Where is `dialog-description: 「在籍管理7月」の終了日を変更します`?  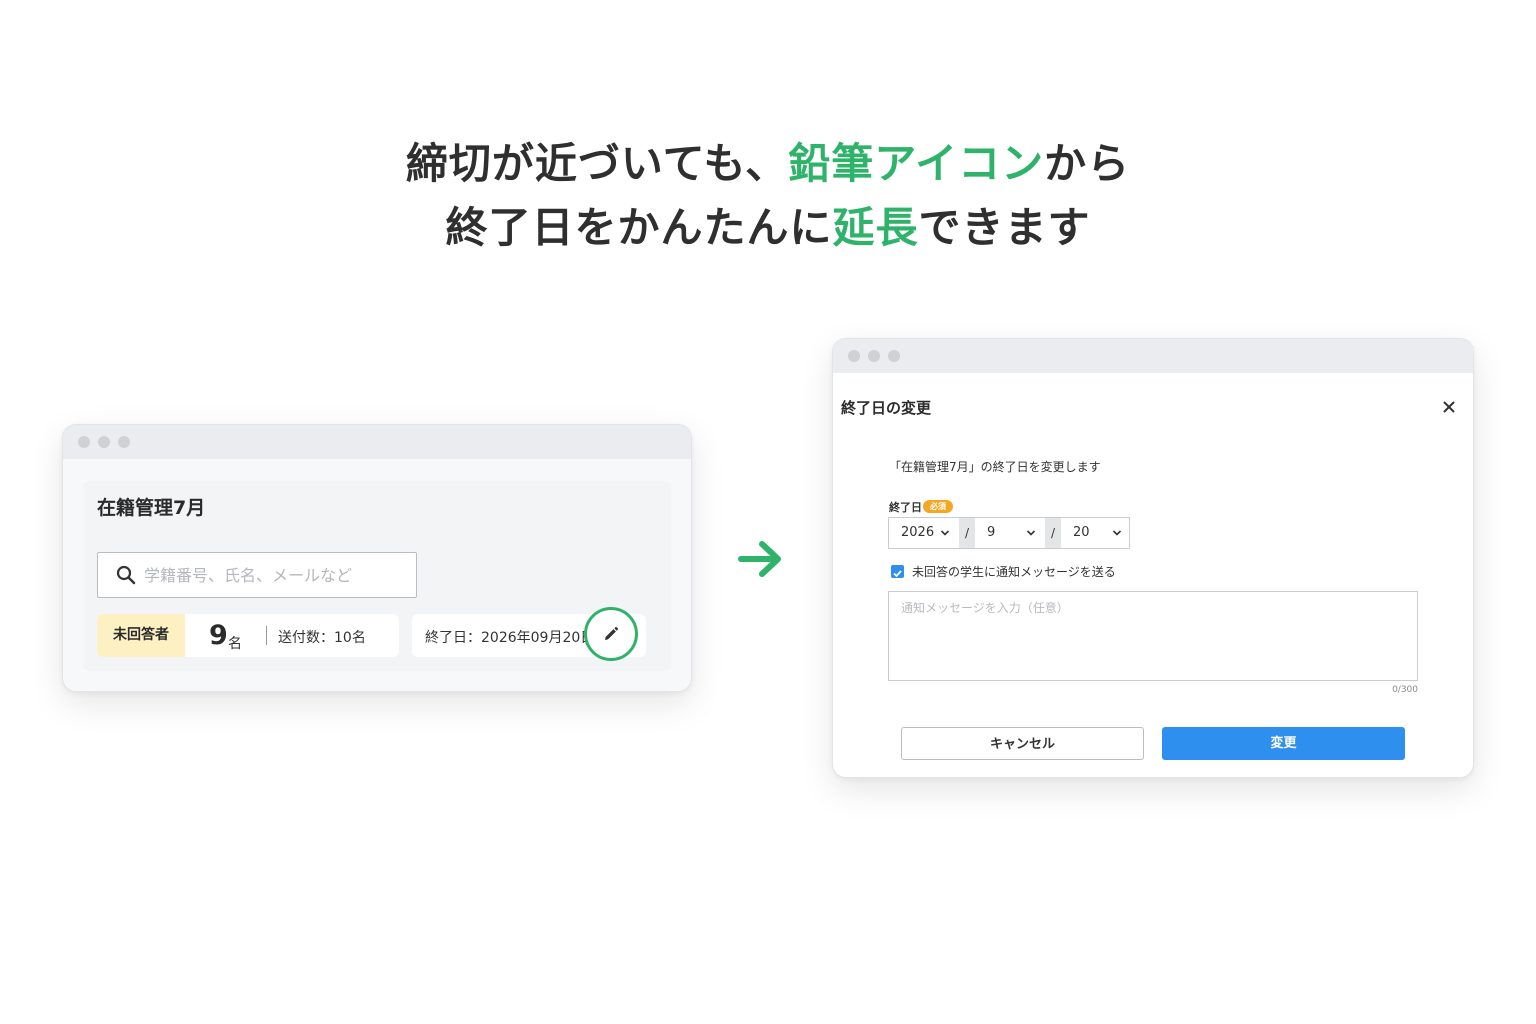
dialog-description: 「在籍管理7月」の終了日を変更します is located at coordinates (995, 467).